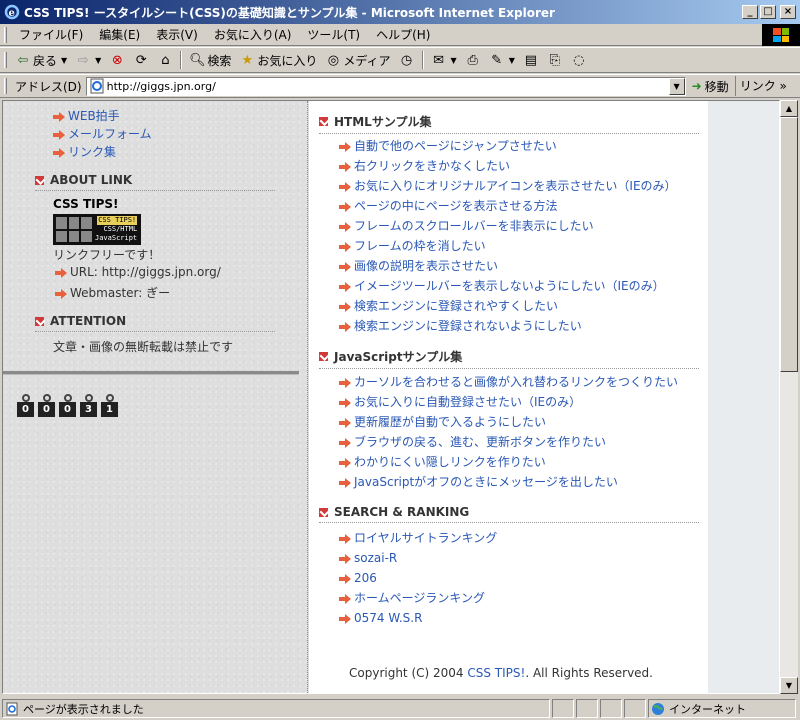 The width and height of the screenshot is (800, 720). I want to click on back-arrow-icon: ⇦, so click(23, 60).